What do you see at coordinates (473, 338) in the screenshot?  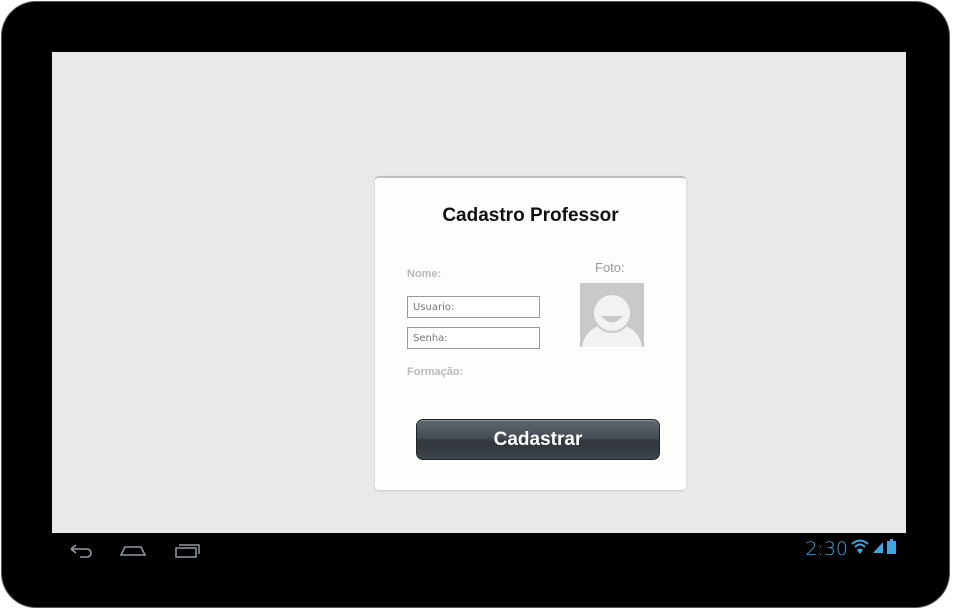 I see `senha-input` at bounding box center [473, 338].